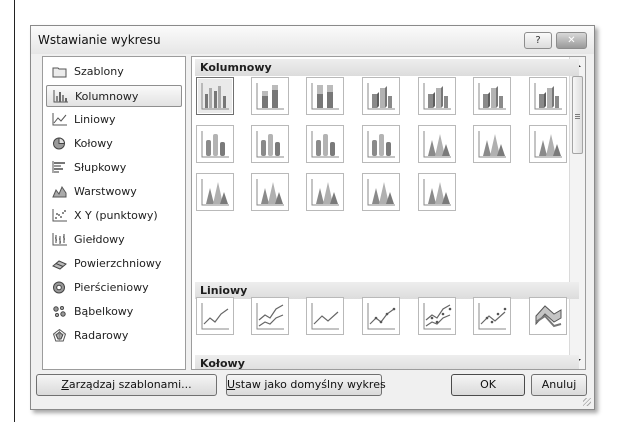 The height and width of the screenshot is (422, 618). I want to click on column-chart-icon, so click(60, 96).